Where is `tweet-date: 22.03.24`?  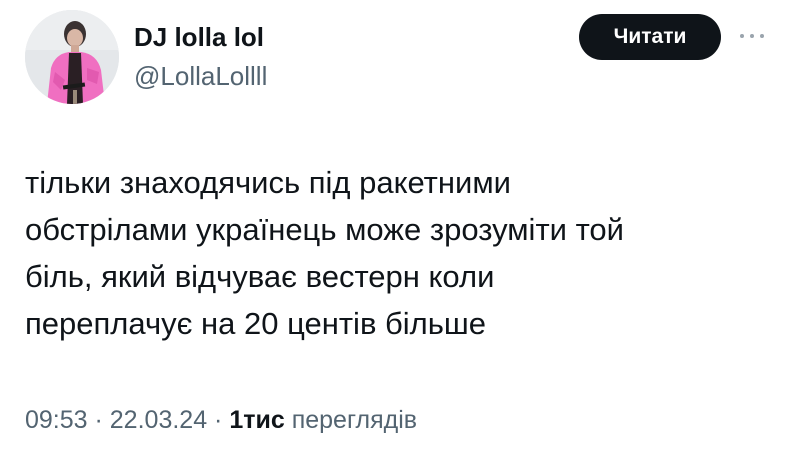
tweet-date: 22.03.24 is located at coordinates (158, 420).